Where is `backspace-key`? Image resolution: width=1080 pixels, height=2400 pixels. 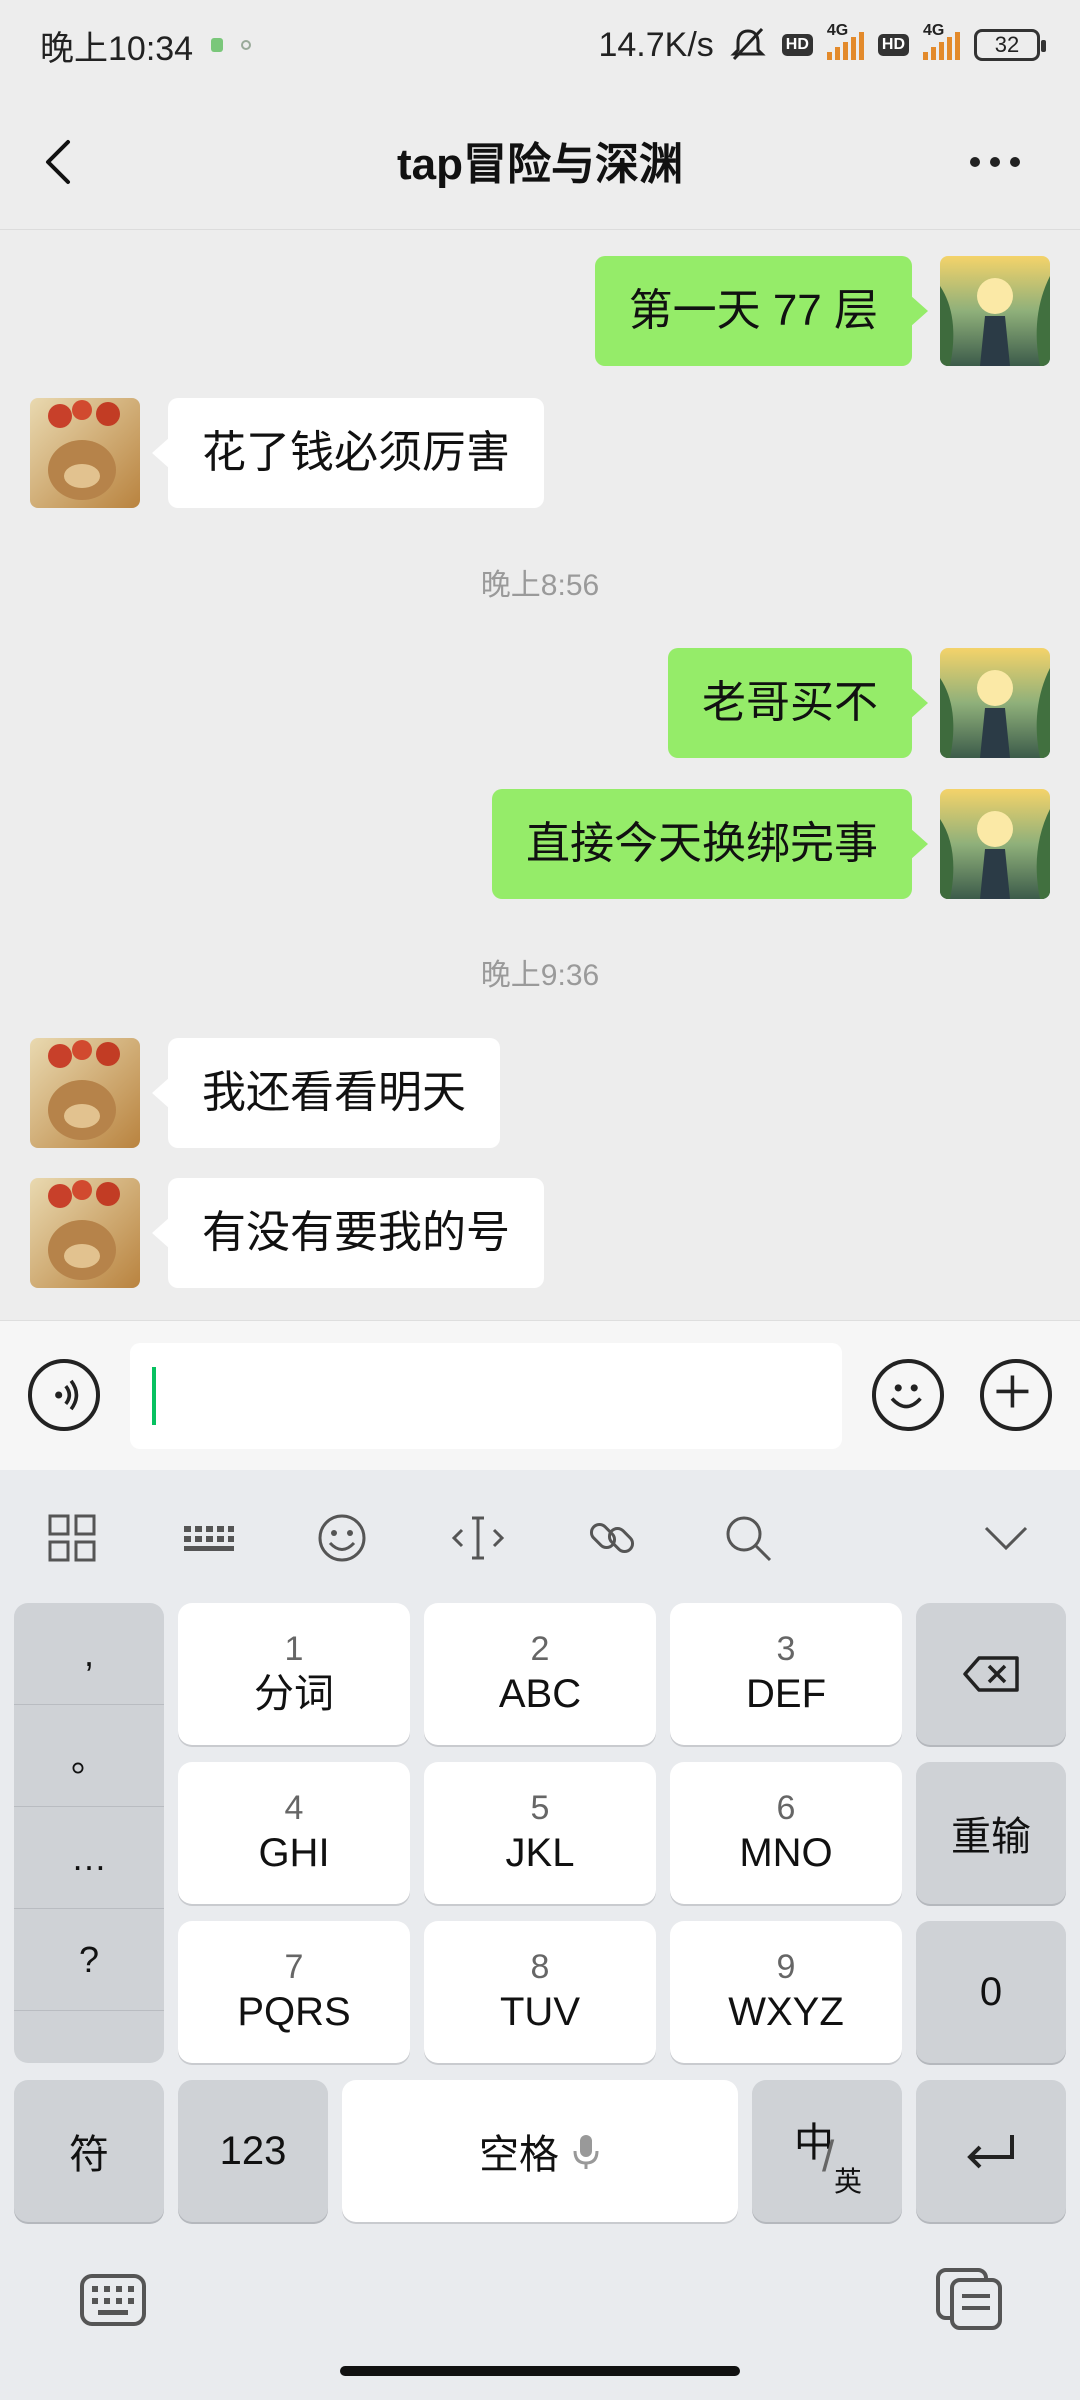
backspace-key is located at coordinates (991, 1674).